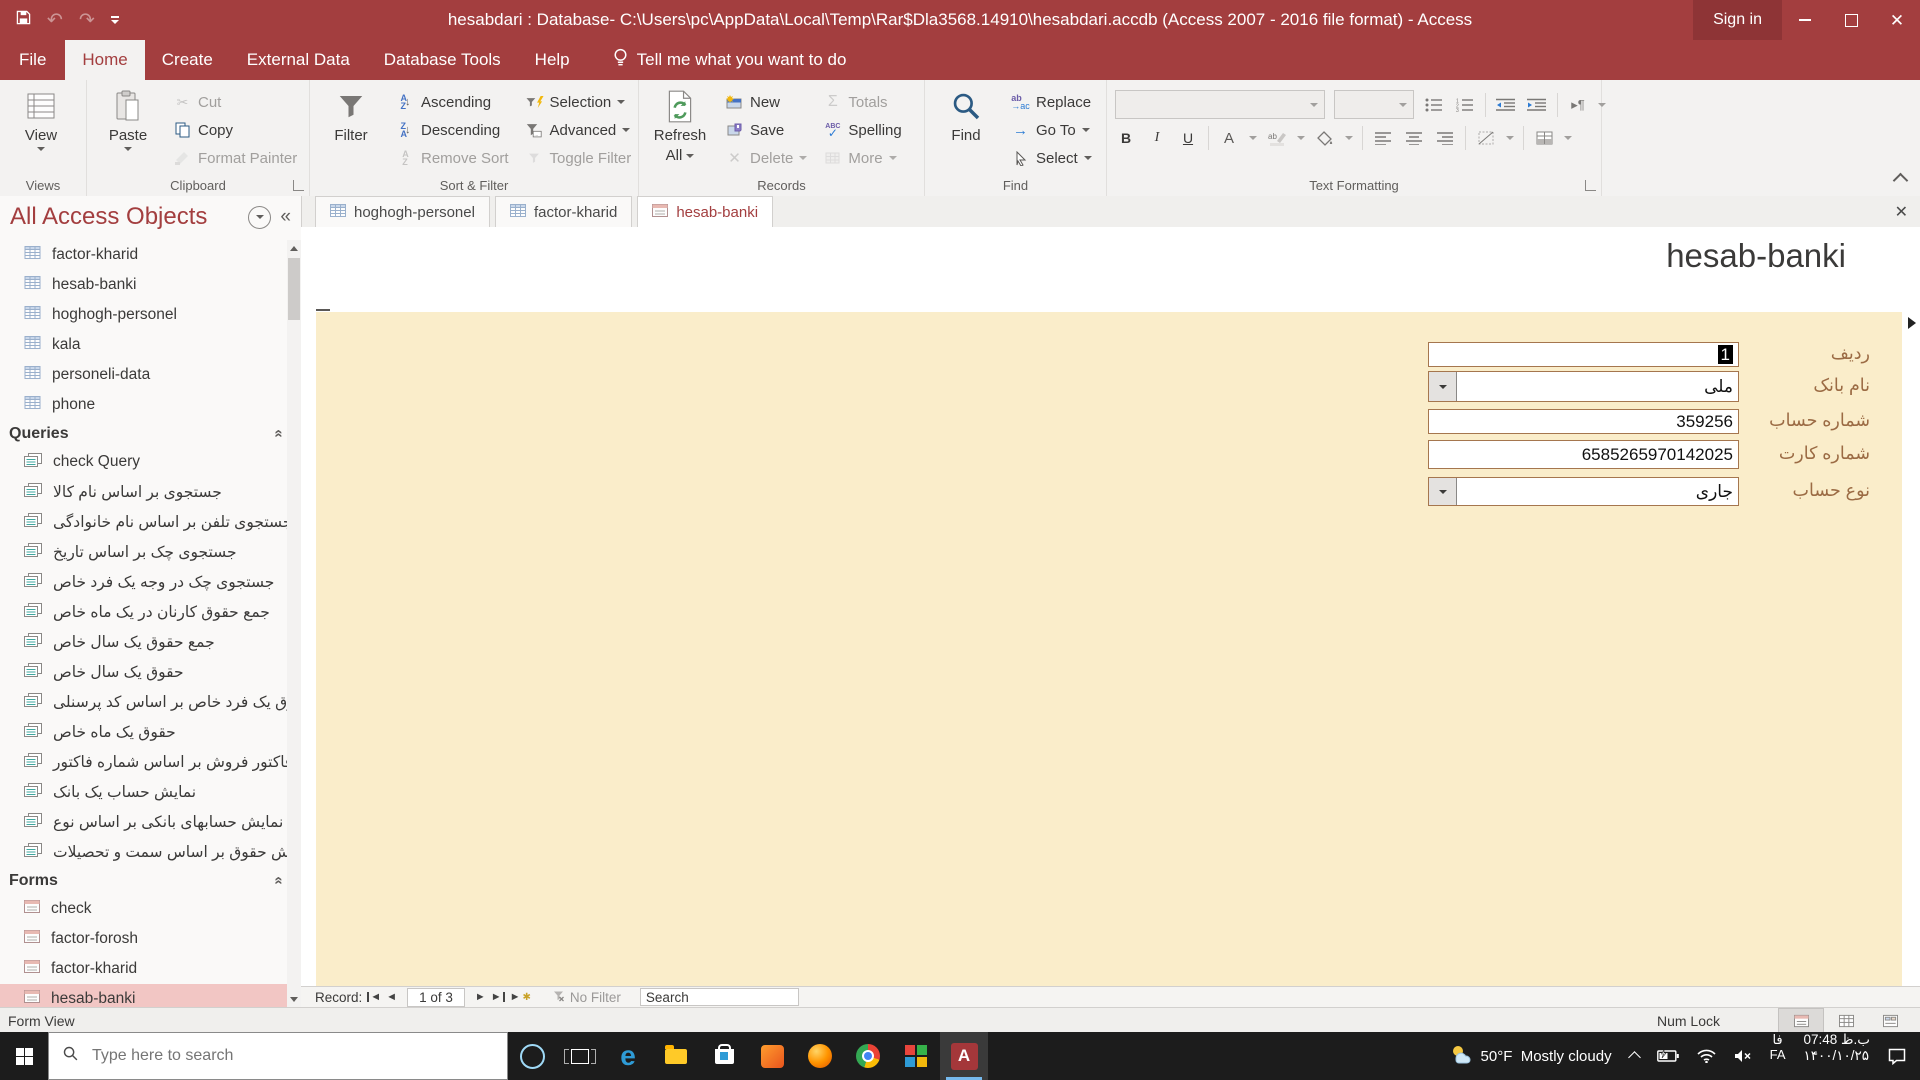 The width and height of the screenshot is (1920, 1080). What do you see at coordinates (1846, 1021) in the screenshot?
I see `datasheet-view-button` at bounding box center [1846, 1021].